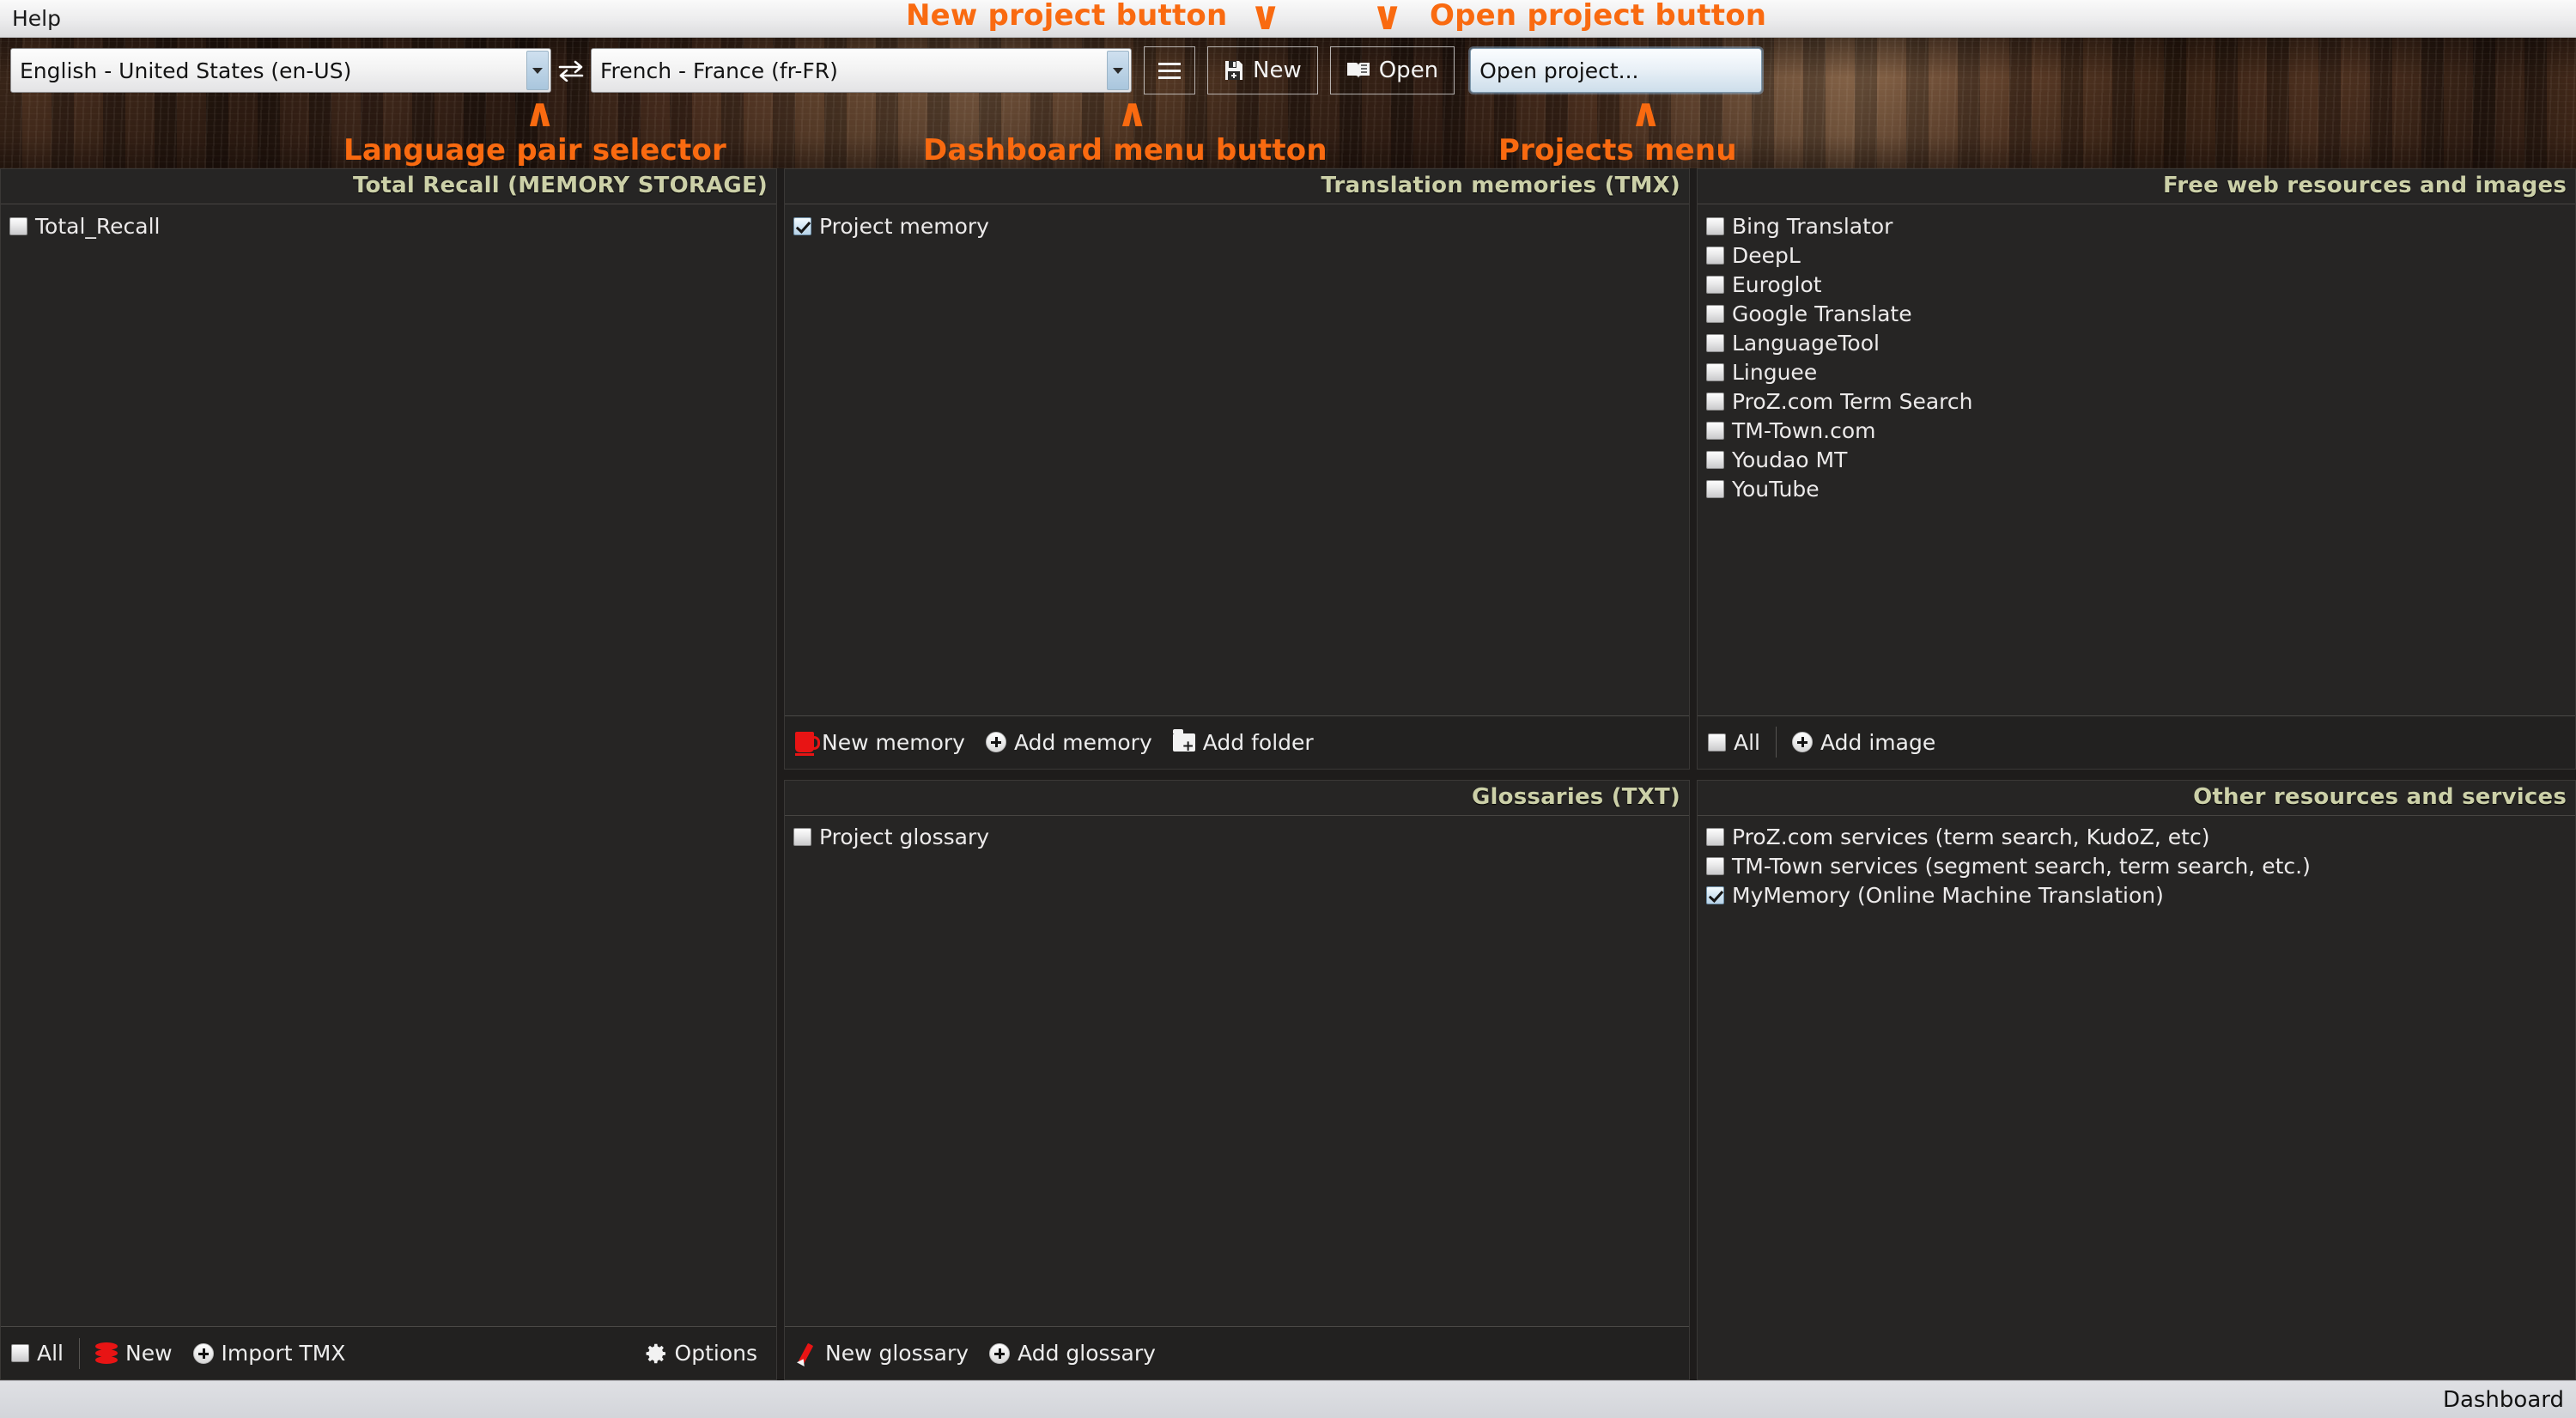  What do you see at coordinates (2503, 1399) in the screenshot?
I see `status-bar-text: Dashboard` at bounding box center [2503, 1399].